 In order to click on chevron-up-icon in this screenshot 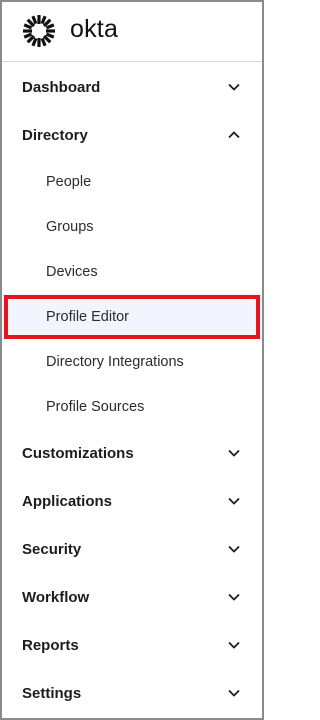, I will do `click(234, 135)`.